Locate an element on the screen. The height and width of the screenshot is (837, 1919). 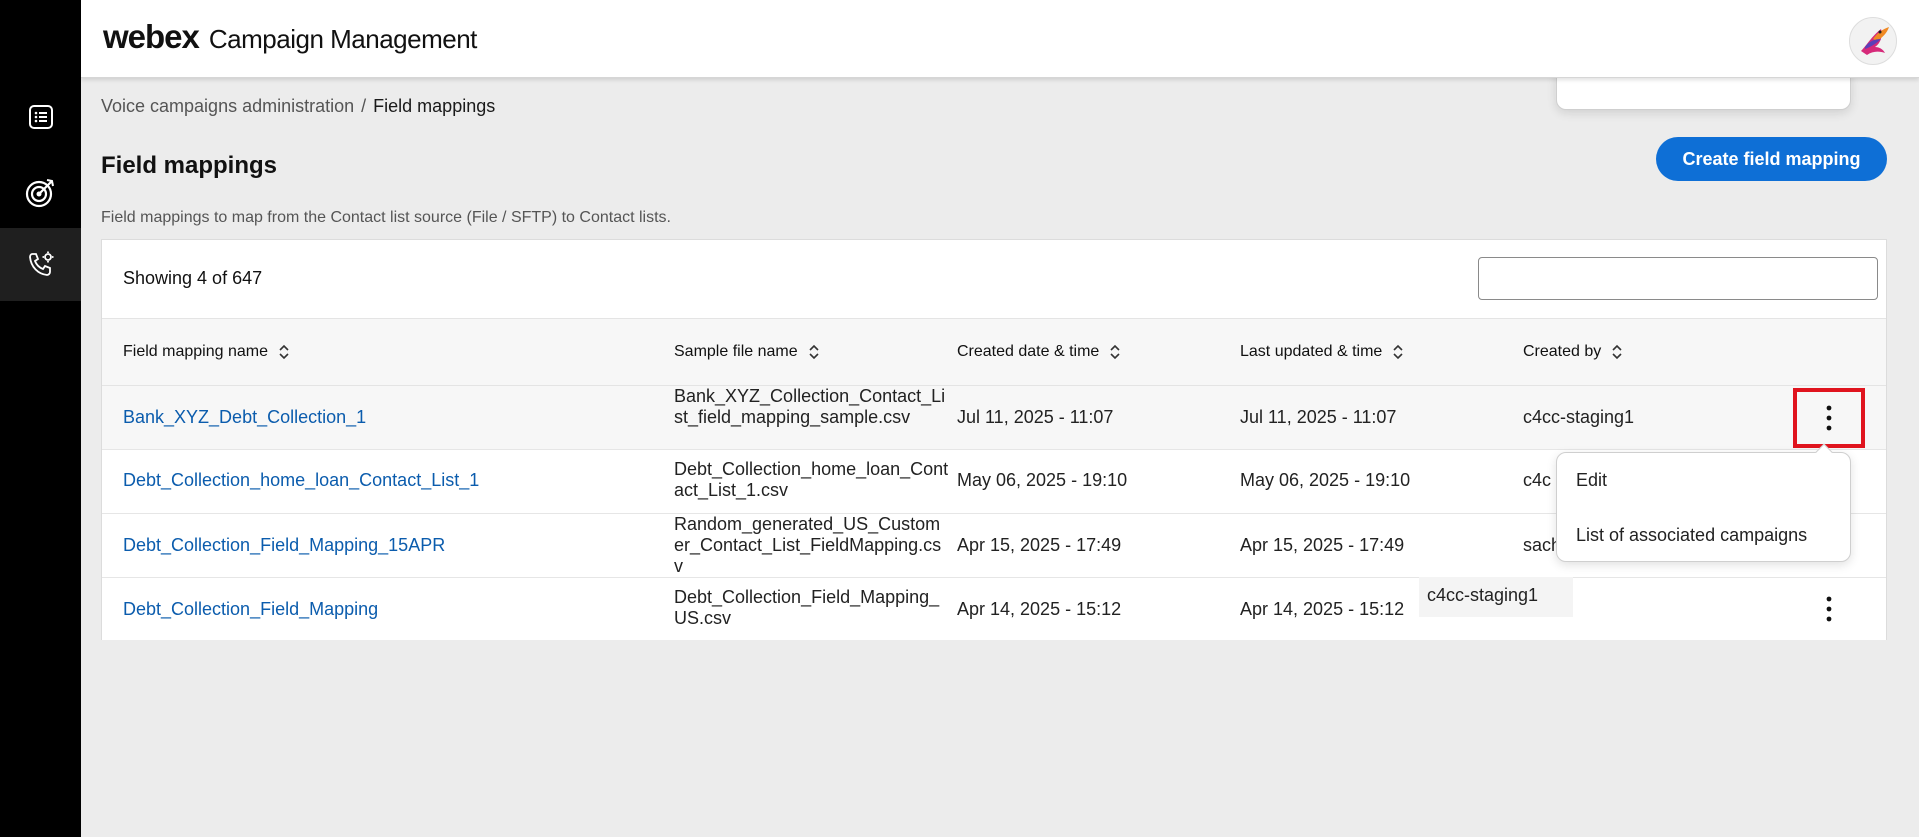
column-header-name: Field mapping name is located at coordinates (206, 352).